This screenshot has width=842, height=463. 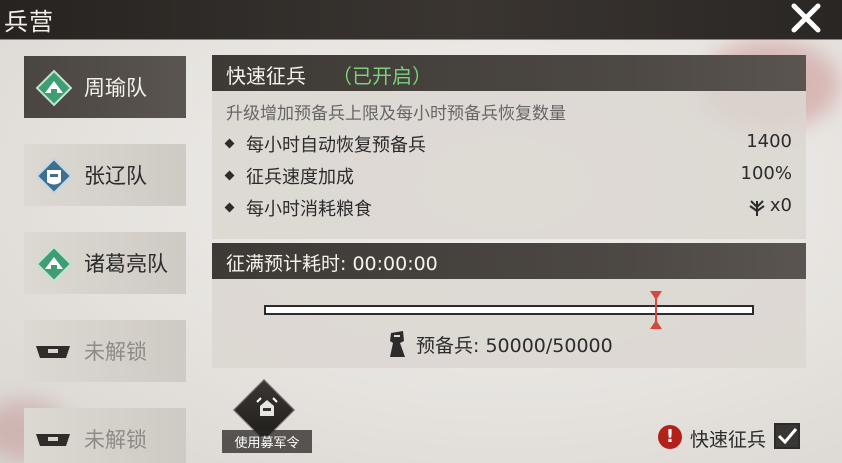 I want to click on team-tab-zhangliao: 张辽队, so click(x=105, y=175).